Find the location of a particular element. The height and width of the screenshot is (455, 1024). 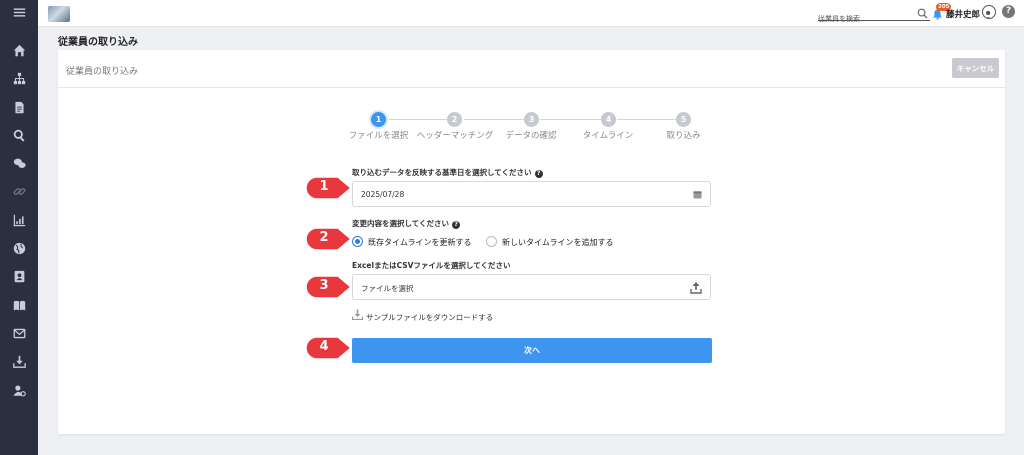

chat-icon is located at coordinates (19, 163).